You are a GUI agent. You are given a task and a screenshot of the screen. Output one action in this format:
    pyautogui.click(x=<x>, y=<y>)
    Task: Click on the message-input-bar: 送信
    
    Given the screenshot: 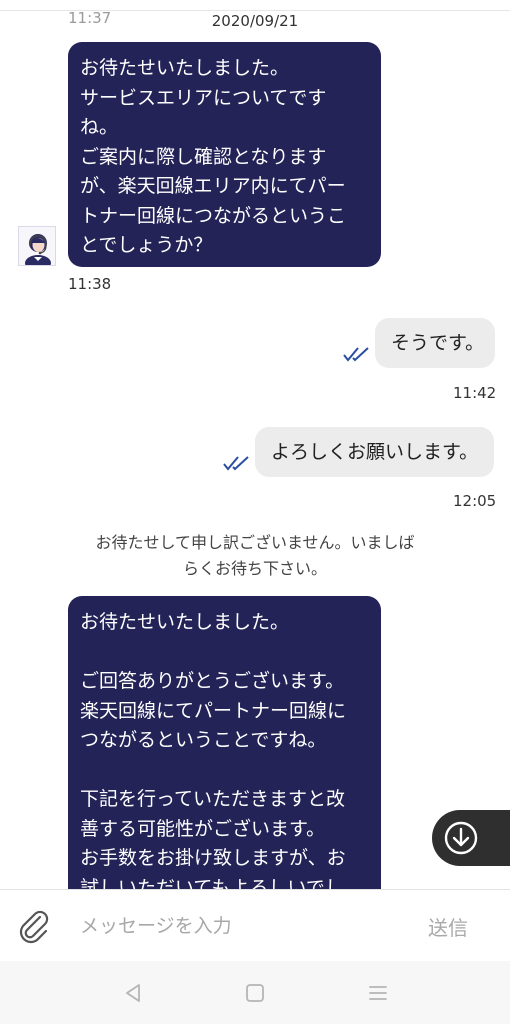 What is the action you would take?
    pyautogui.click(x=255, y=925)
    